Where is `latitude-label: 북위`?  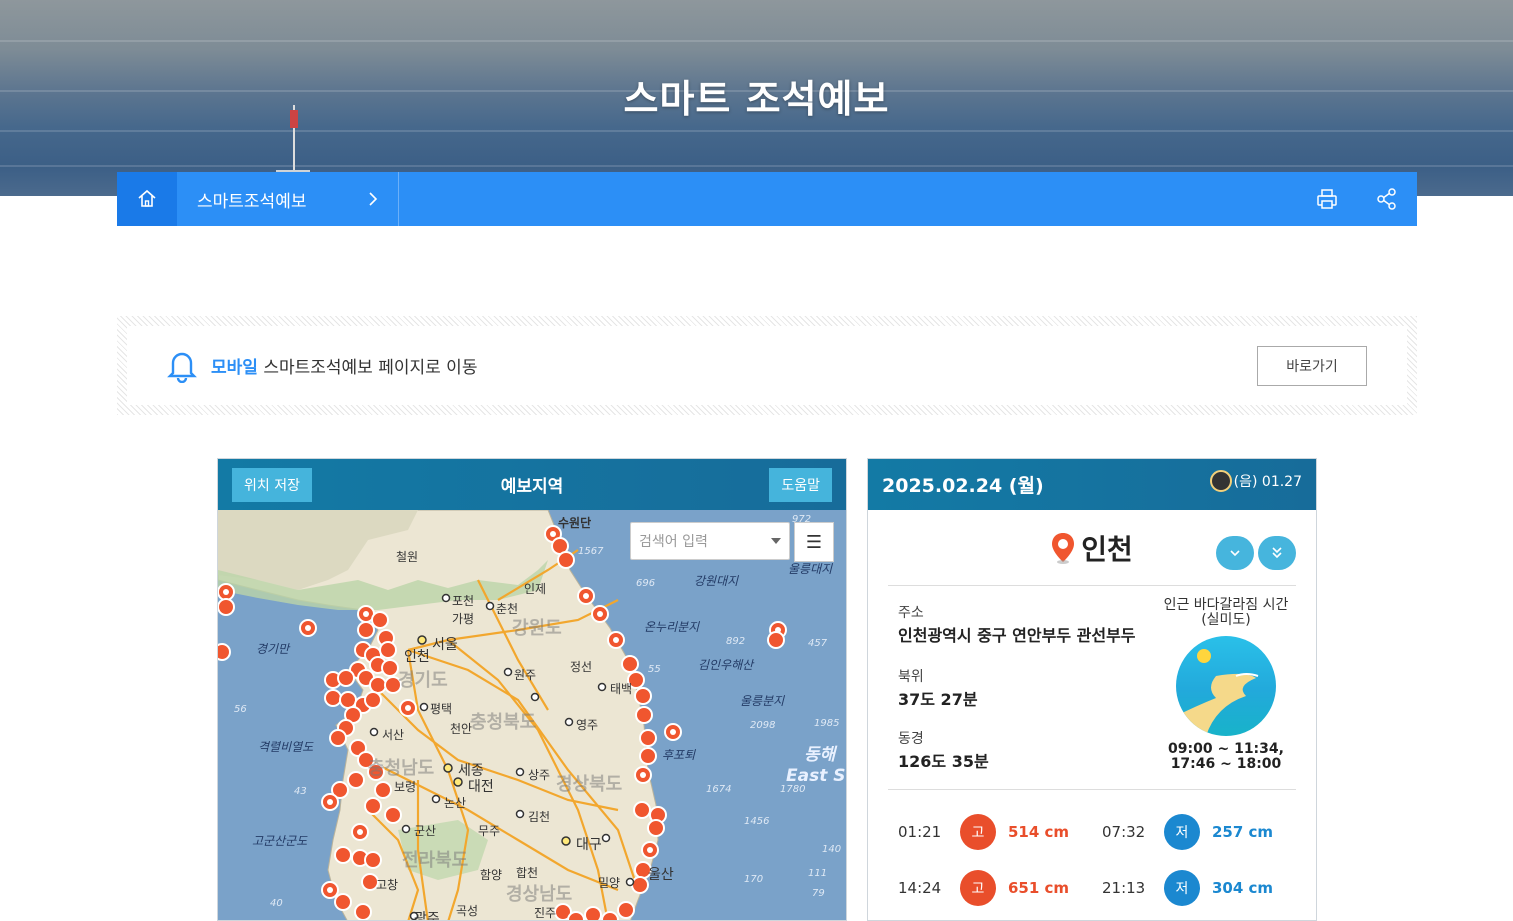 latitude-label: 북위 is located at coordinates (911, 677).